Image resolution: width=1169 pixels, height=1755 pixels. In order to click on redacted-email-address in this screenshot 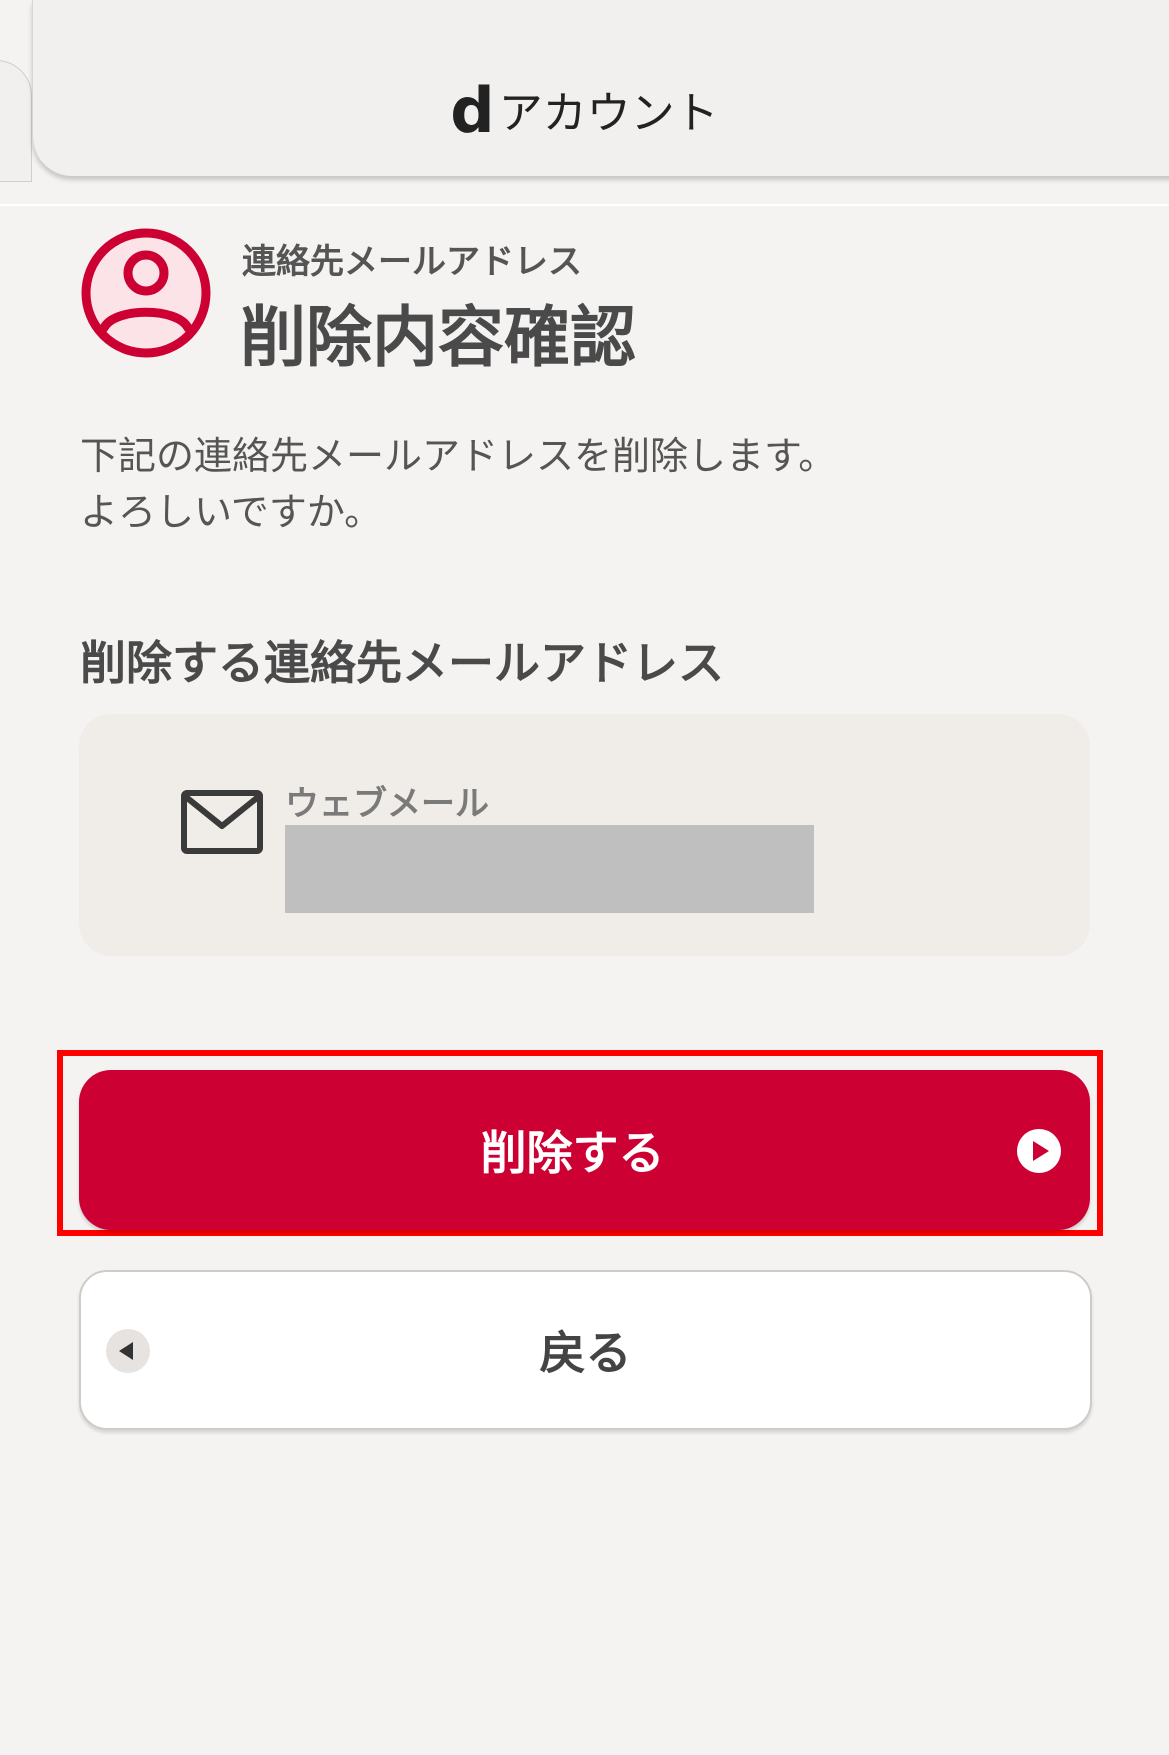, I will do `click(549, 869)`.